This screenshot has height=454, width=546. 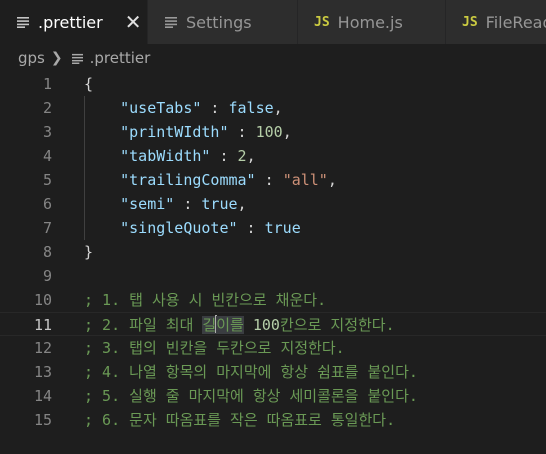 I want to click on line-number: 10, so click(x=42, y=300).